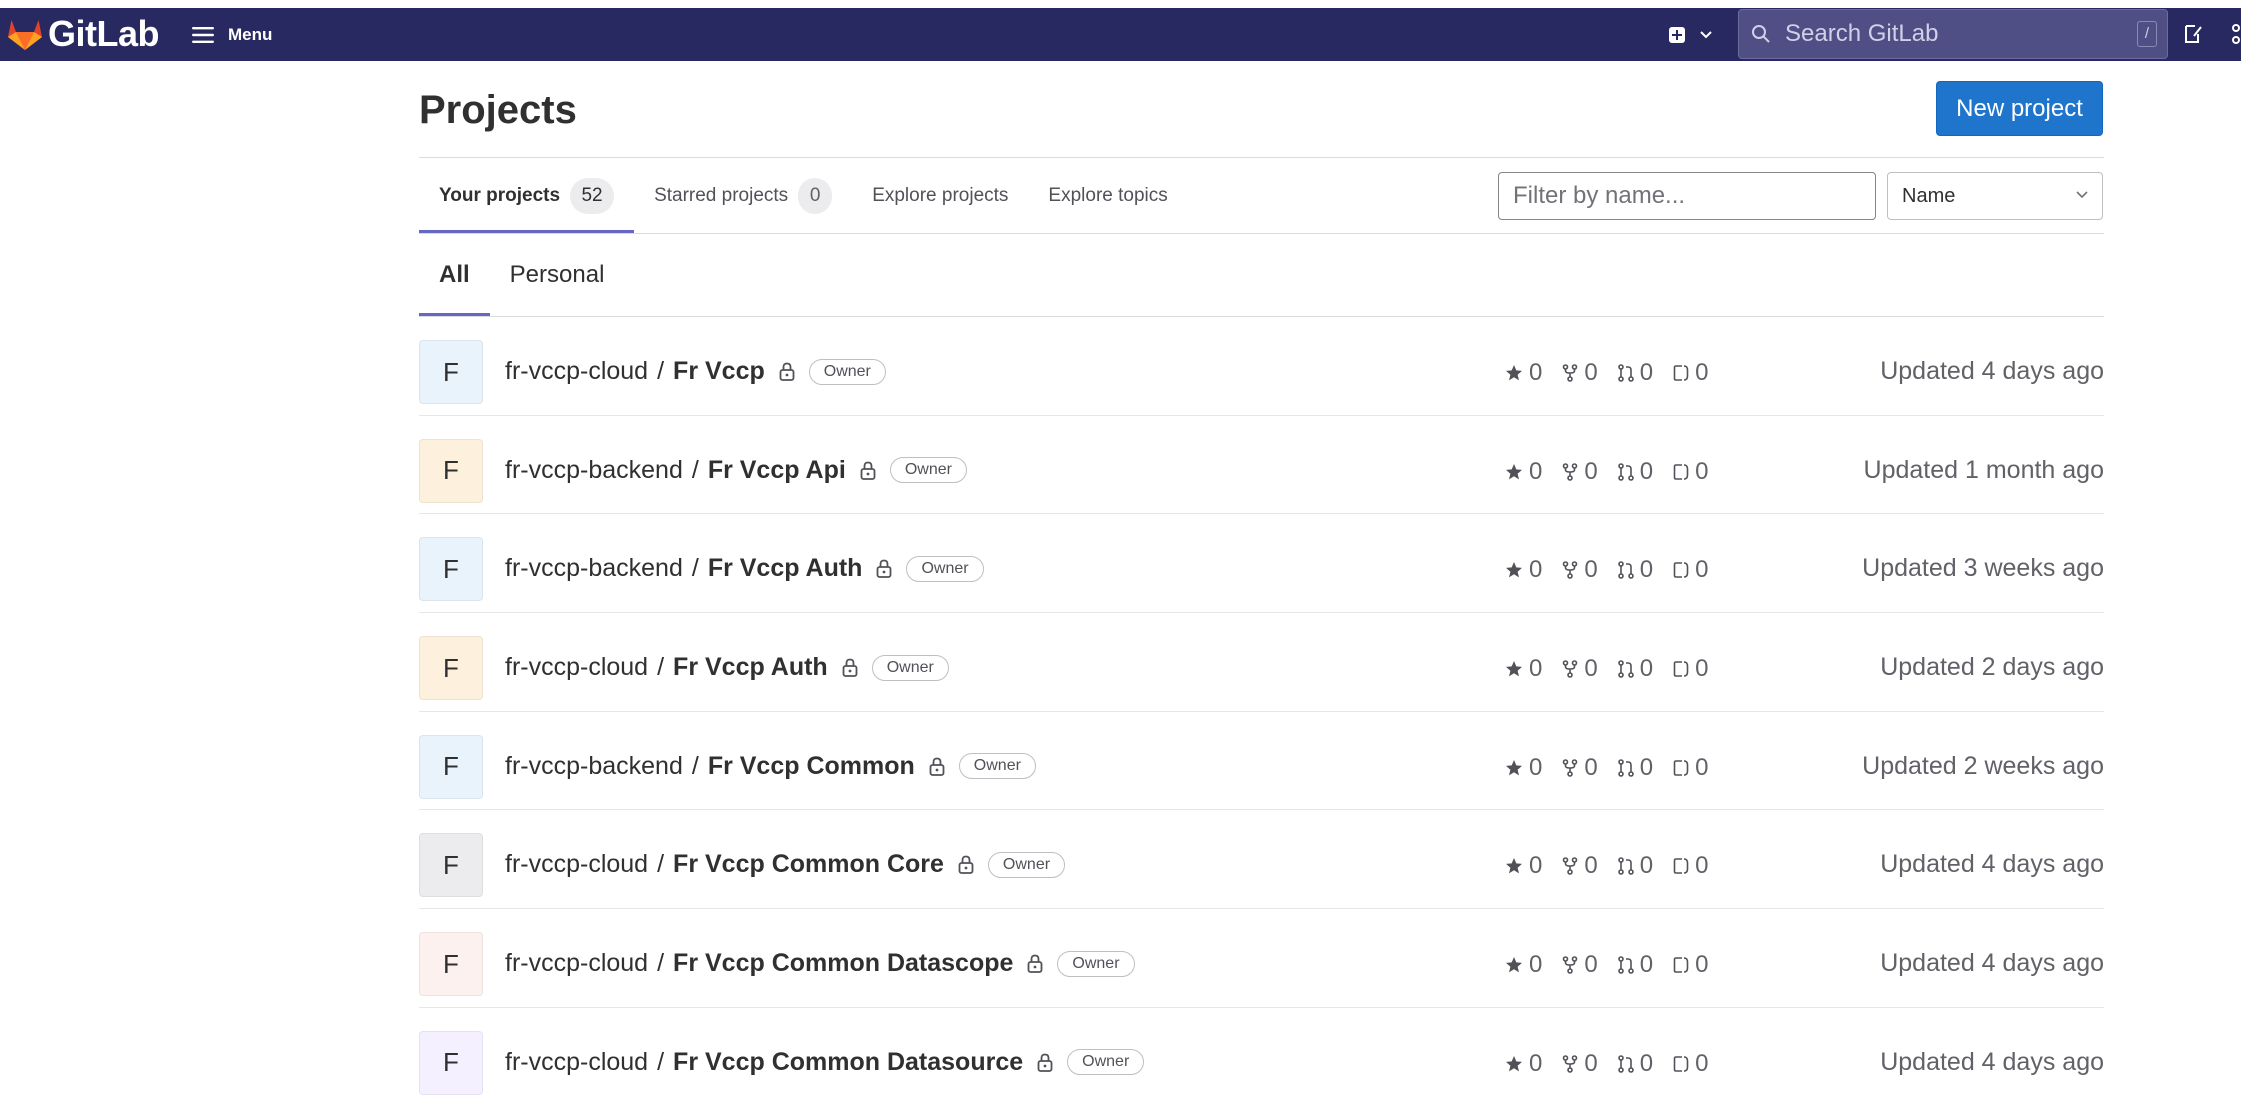 The width and height of the screenshot is (2241, 1106). What do you see at coordinates (848, 1062) in the screenshot?
I see `project-name-link: Fr Vccp Common Datasource` at bounding box center [848, 1062].